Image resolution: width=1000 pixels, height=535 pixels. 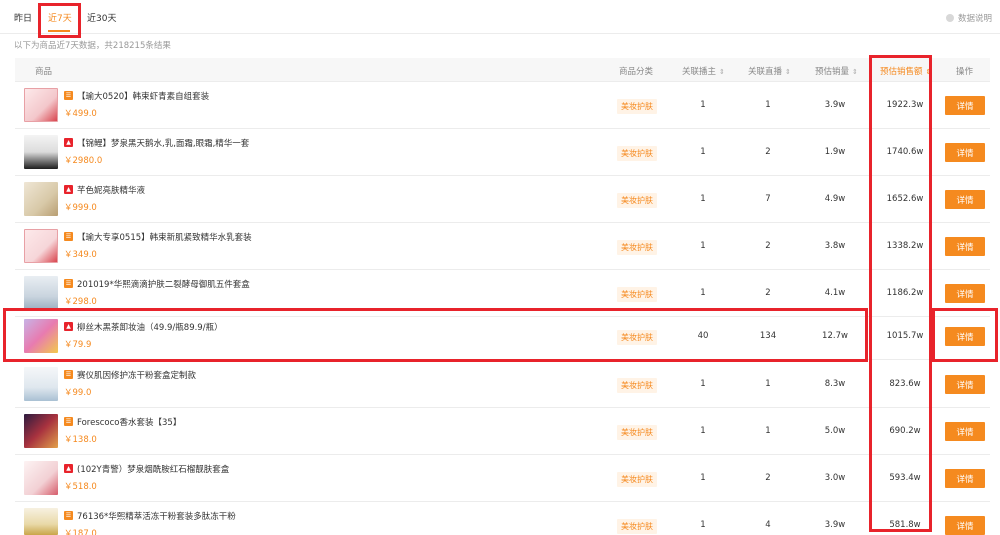 I want to click on info-icon, so click(x=949, y=18).